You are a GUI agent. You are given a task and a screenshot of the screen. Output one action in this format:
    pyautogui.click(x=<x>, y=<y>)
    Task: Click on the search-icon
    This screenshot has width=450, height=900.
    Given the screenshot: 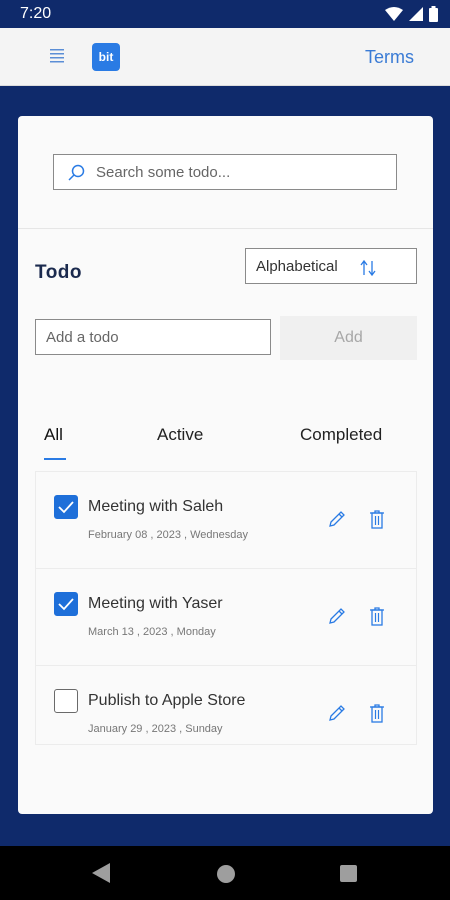 What is the action you would take?
    pyautogui.click(x=76, y=172)
    